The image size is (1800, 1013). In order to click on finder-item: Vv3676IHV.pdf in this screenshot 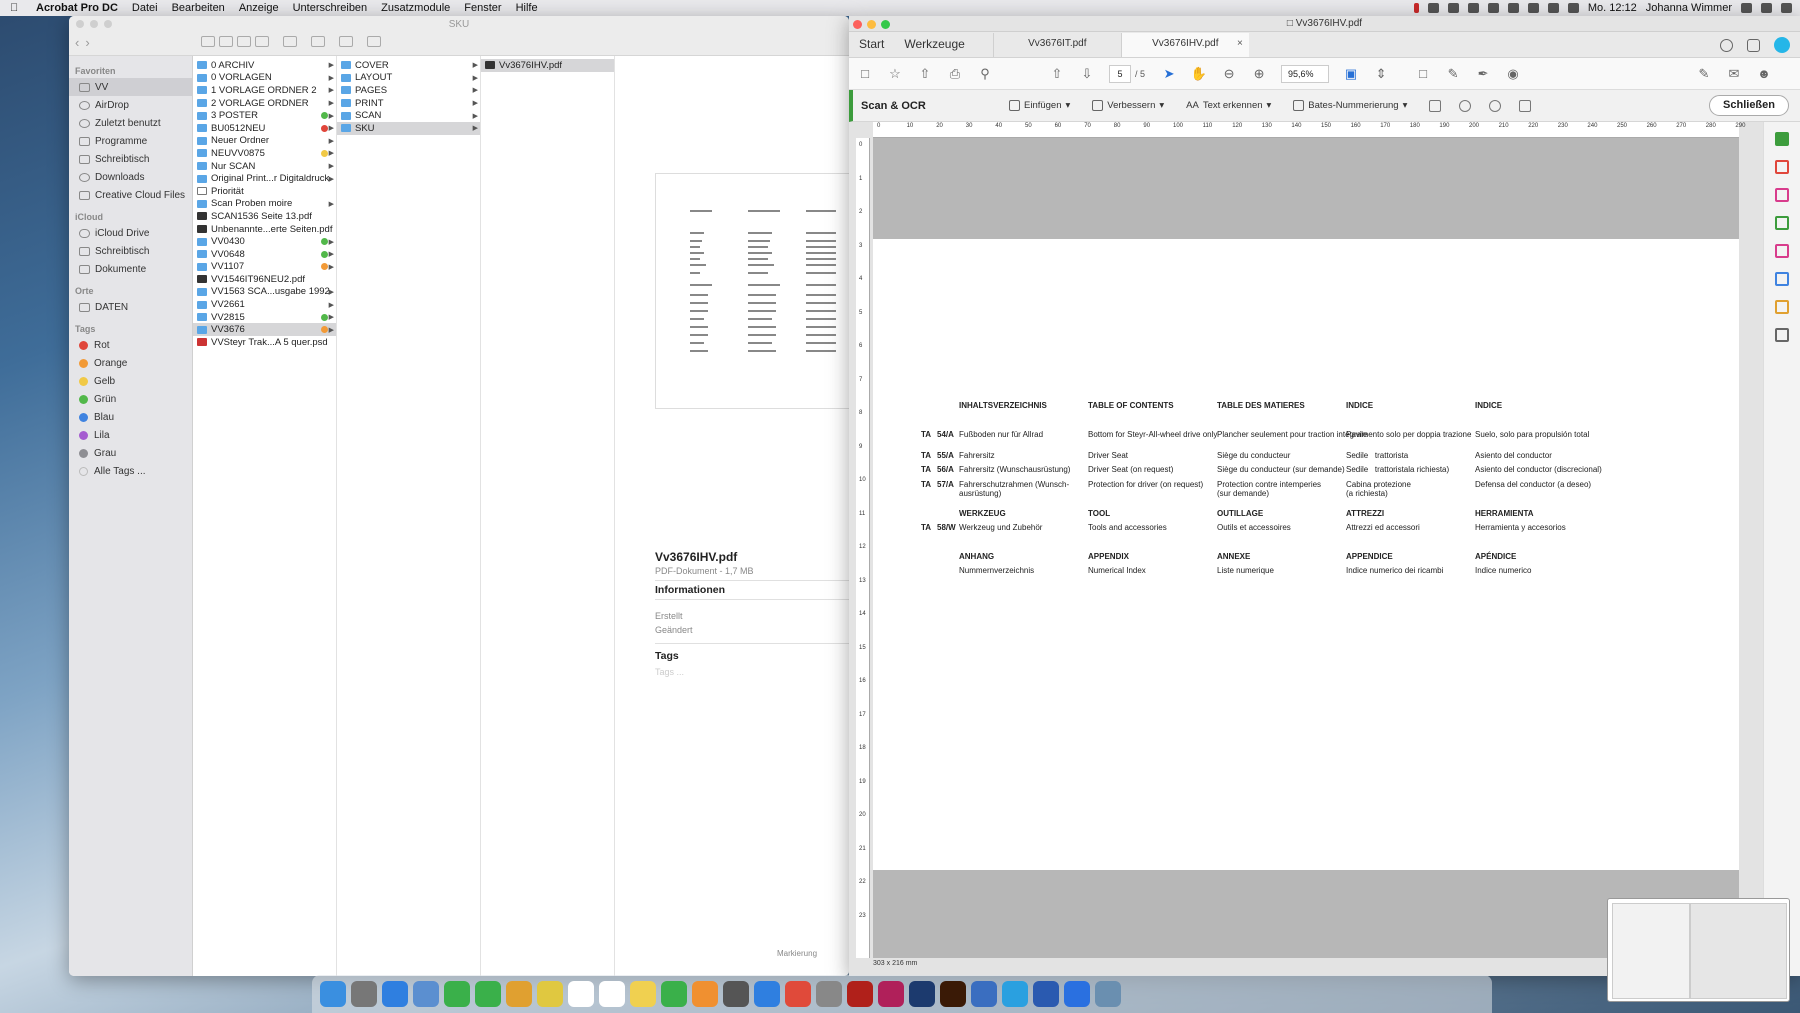, I will do `click(547, 65)`.